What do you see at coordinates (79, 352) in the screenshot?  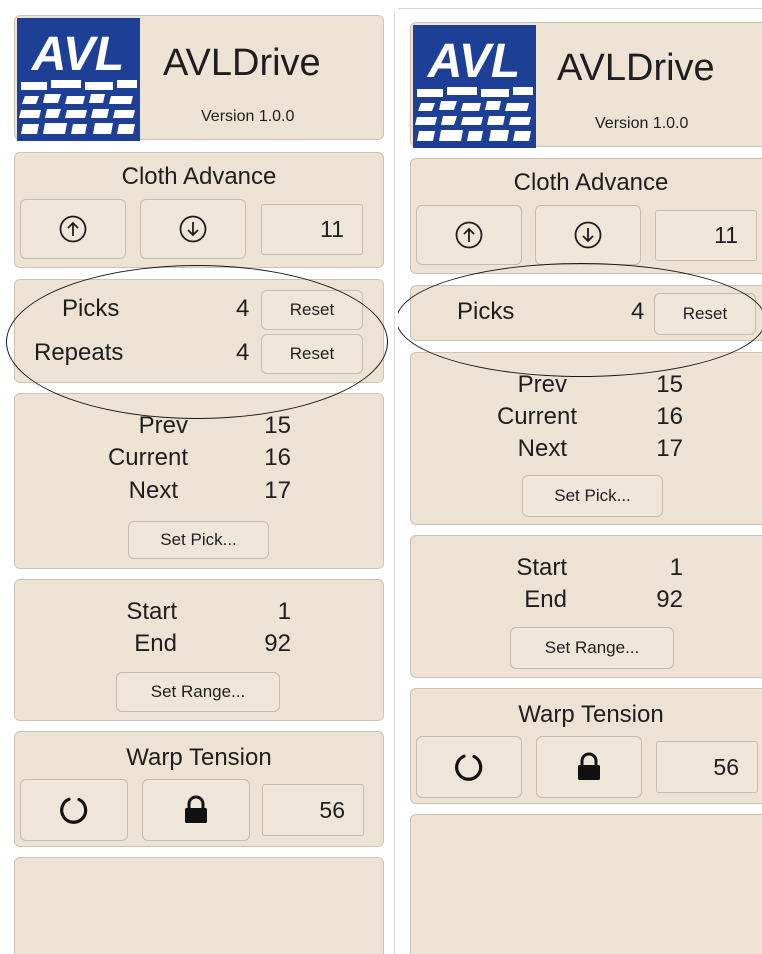 I see `repeats-label: Repeats` at bounding box center [79, 352].